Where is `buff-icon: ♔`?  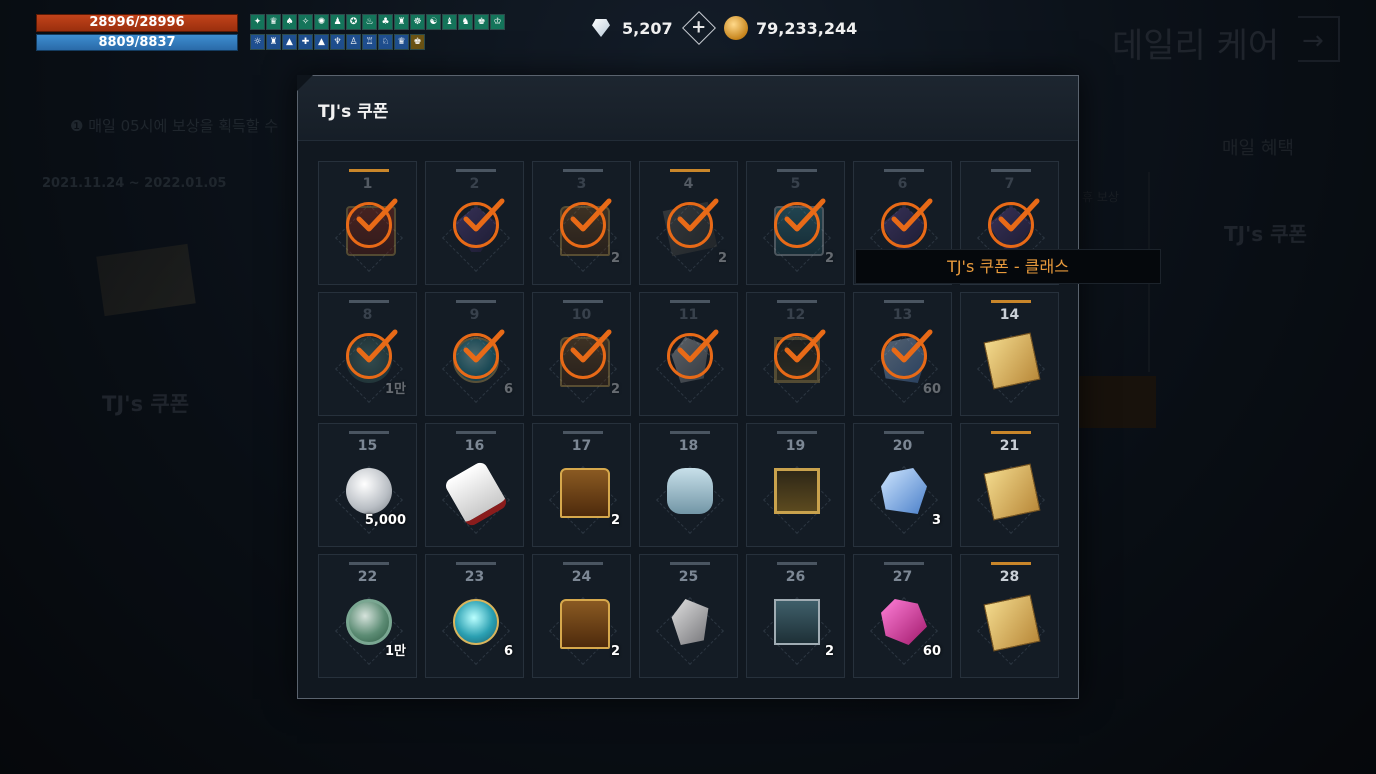
buff-icon: ♔ is located at coordinates (497, 22).